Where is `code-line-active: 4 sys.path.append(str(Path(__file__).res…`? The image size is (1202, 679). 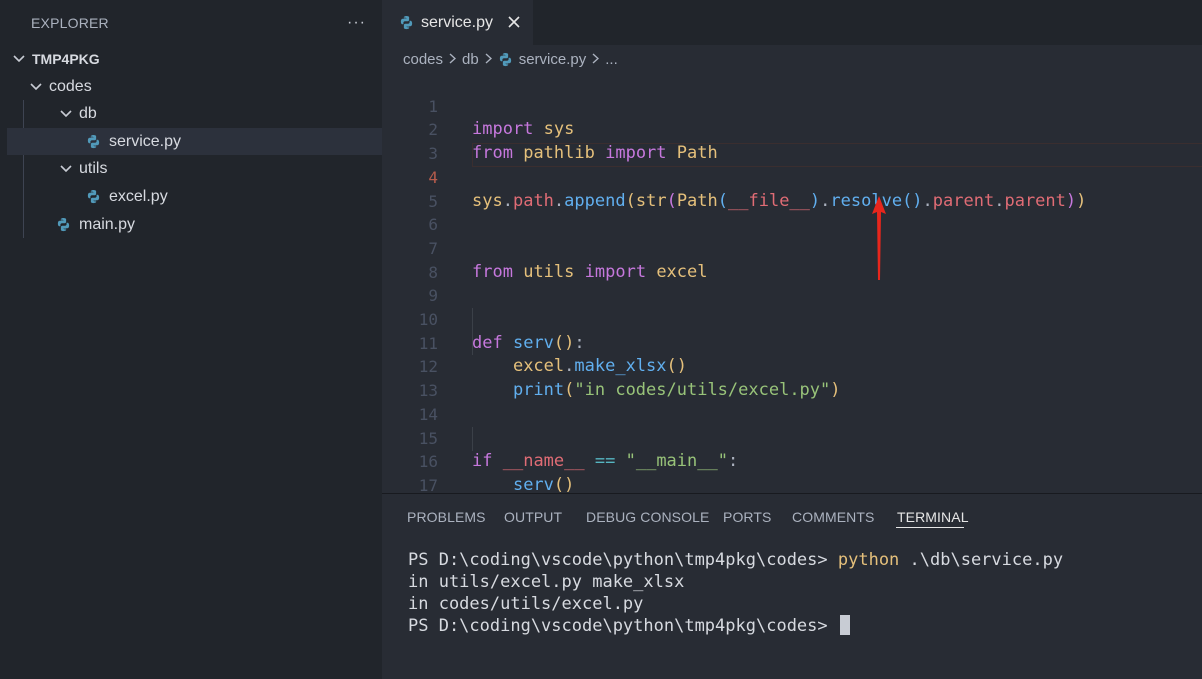 code-line-active: 4 sys.path.append(str(Path(__file__).res… is located at coordinates (792, 176).